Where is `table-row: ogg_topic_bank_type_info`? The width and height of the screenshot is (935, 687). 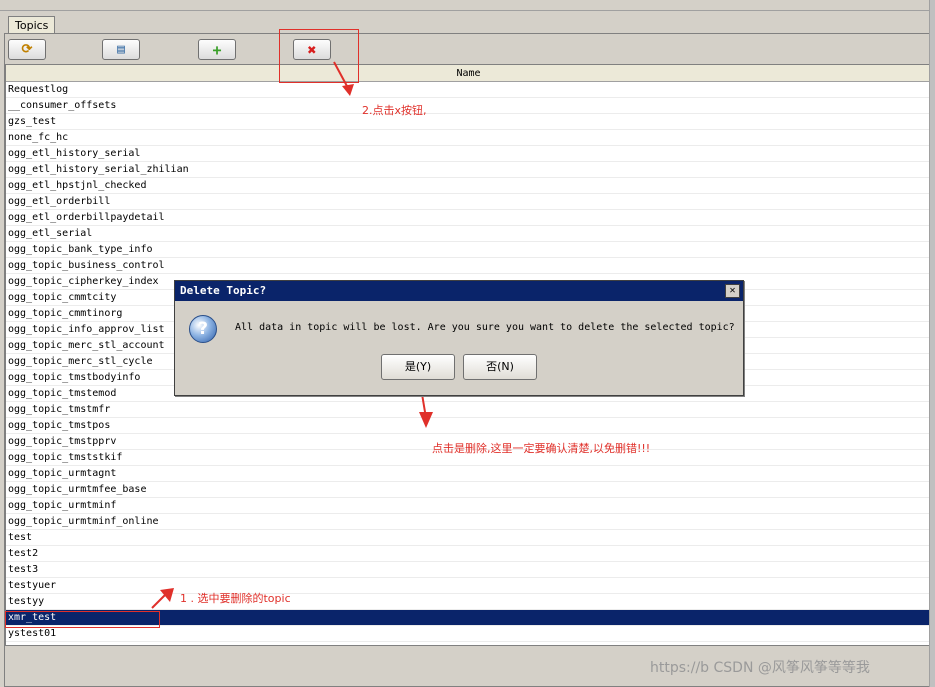 table-row: ogg_topic_bank_type_info is located at coordinates (468, 250).